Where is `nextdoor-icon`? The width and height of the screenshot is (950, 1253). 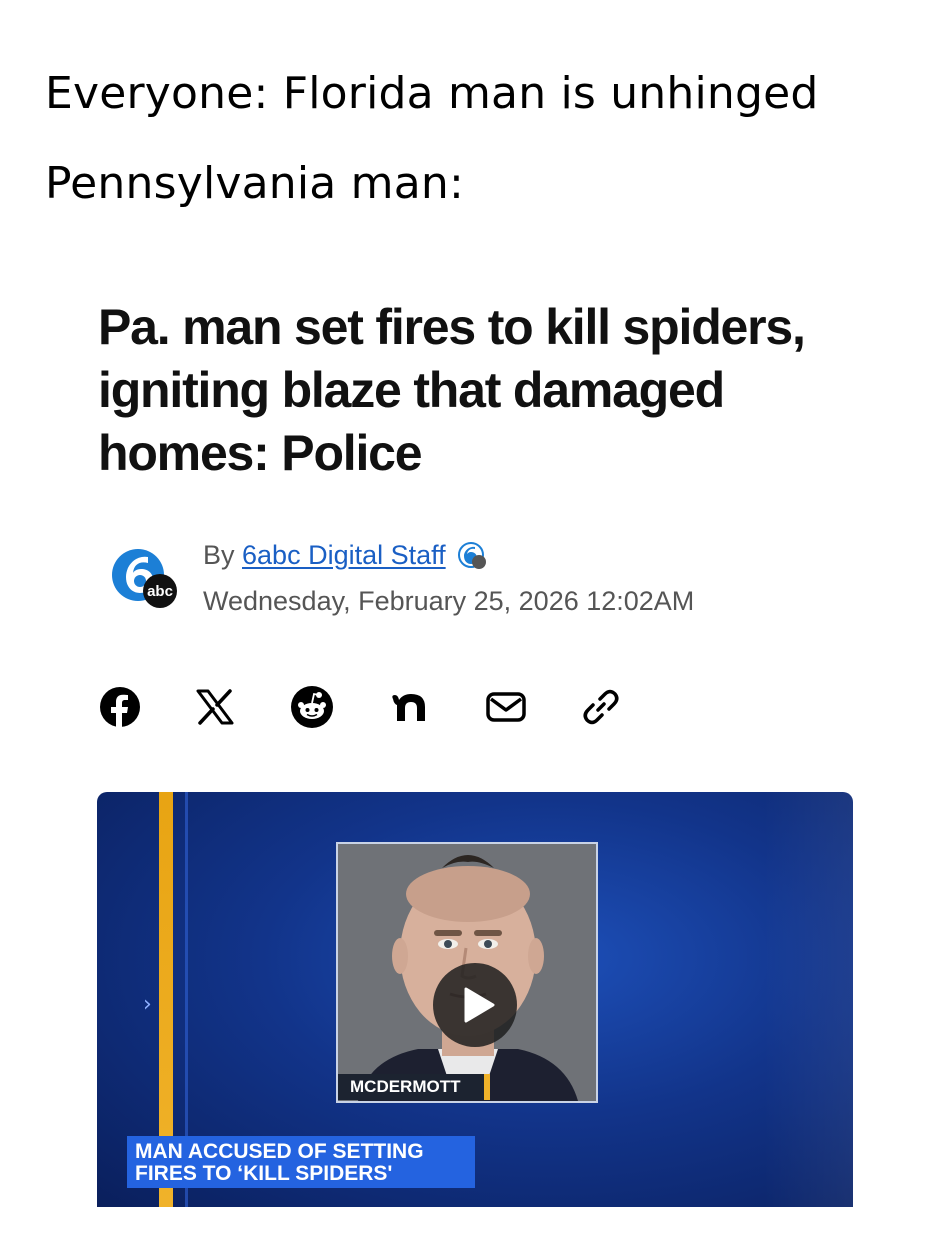 nextdoor-icon is located at coordinates (408, 707).